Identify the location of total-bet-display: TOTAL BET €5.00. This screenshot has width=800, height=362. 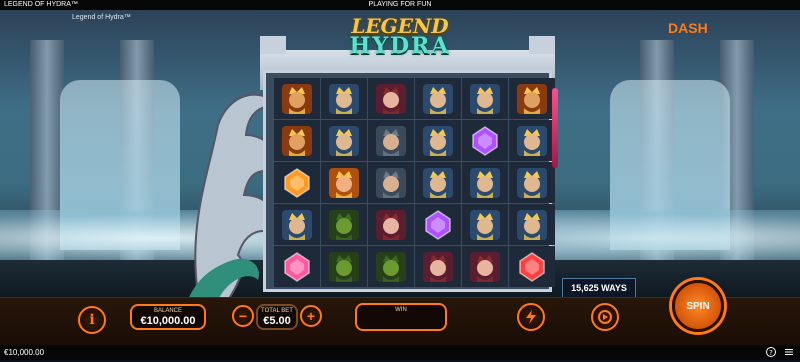
(277, 317).